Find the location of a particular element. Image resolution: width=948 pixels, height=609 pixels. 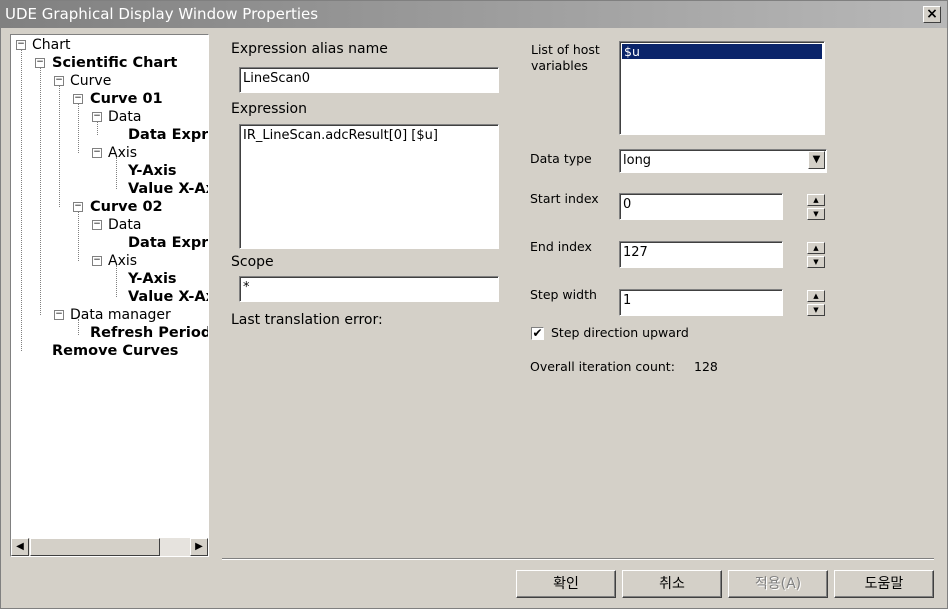

iteration-count-label: Overall iteration count: is located at coordinates (602, 366).